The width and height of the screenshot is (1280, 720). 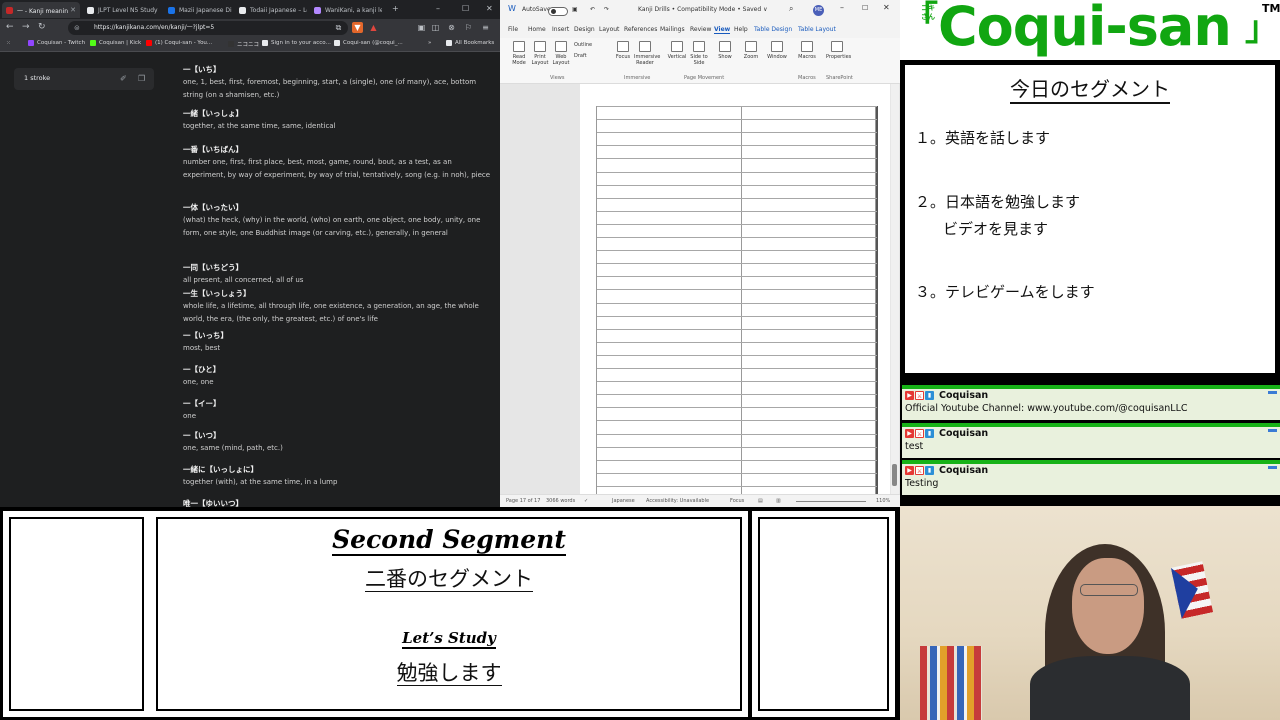 I want to click on ribbon-tab-view: View, so click(x=722, y=30).